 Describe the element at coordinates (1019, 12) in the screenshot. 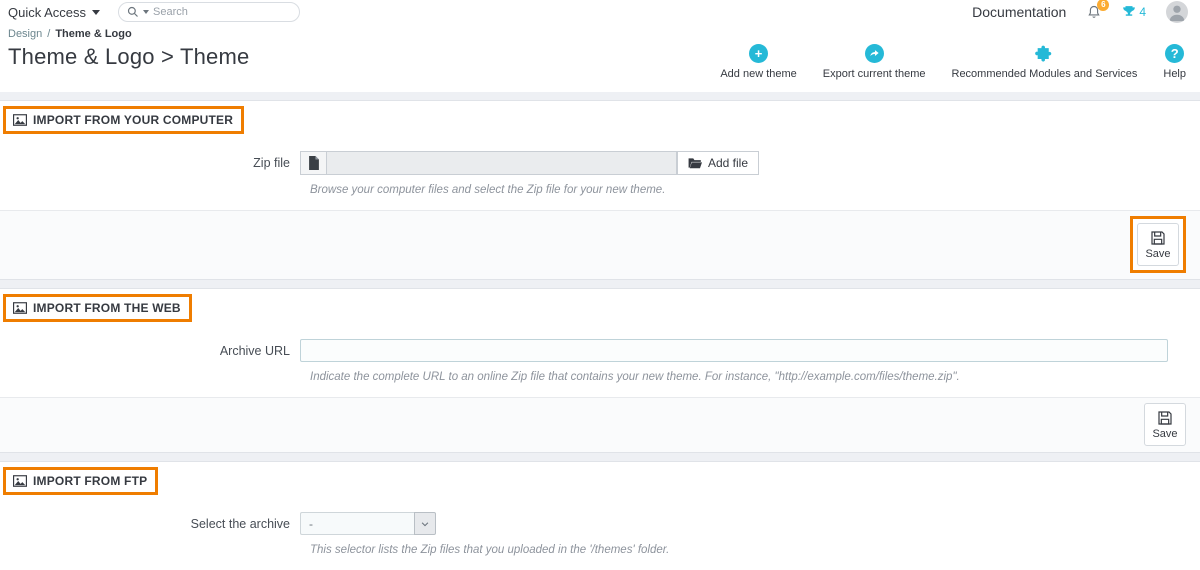

I see `documentation-link: Documentation` at that location.